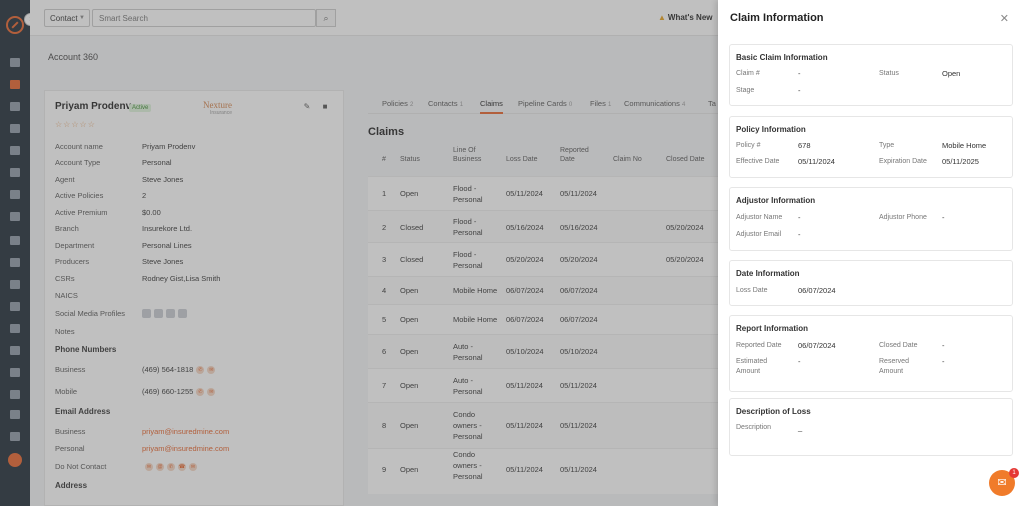 This screenshot has width=1024, height=506. Describe the element at coordinates (816, 161) in the screenshot. I see `field-value: 05/11/2024` at that location.